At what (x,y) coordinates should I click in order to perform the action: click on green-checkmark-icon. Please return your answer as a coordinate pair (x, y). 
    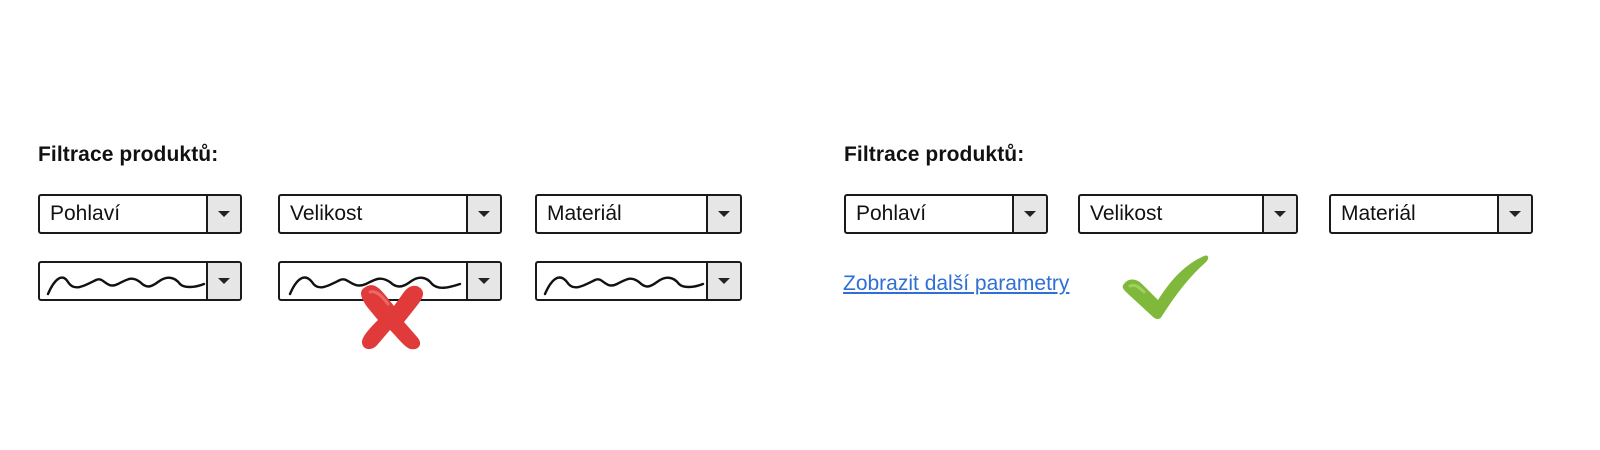
    Looking at the image, I should click on (1165, 287).